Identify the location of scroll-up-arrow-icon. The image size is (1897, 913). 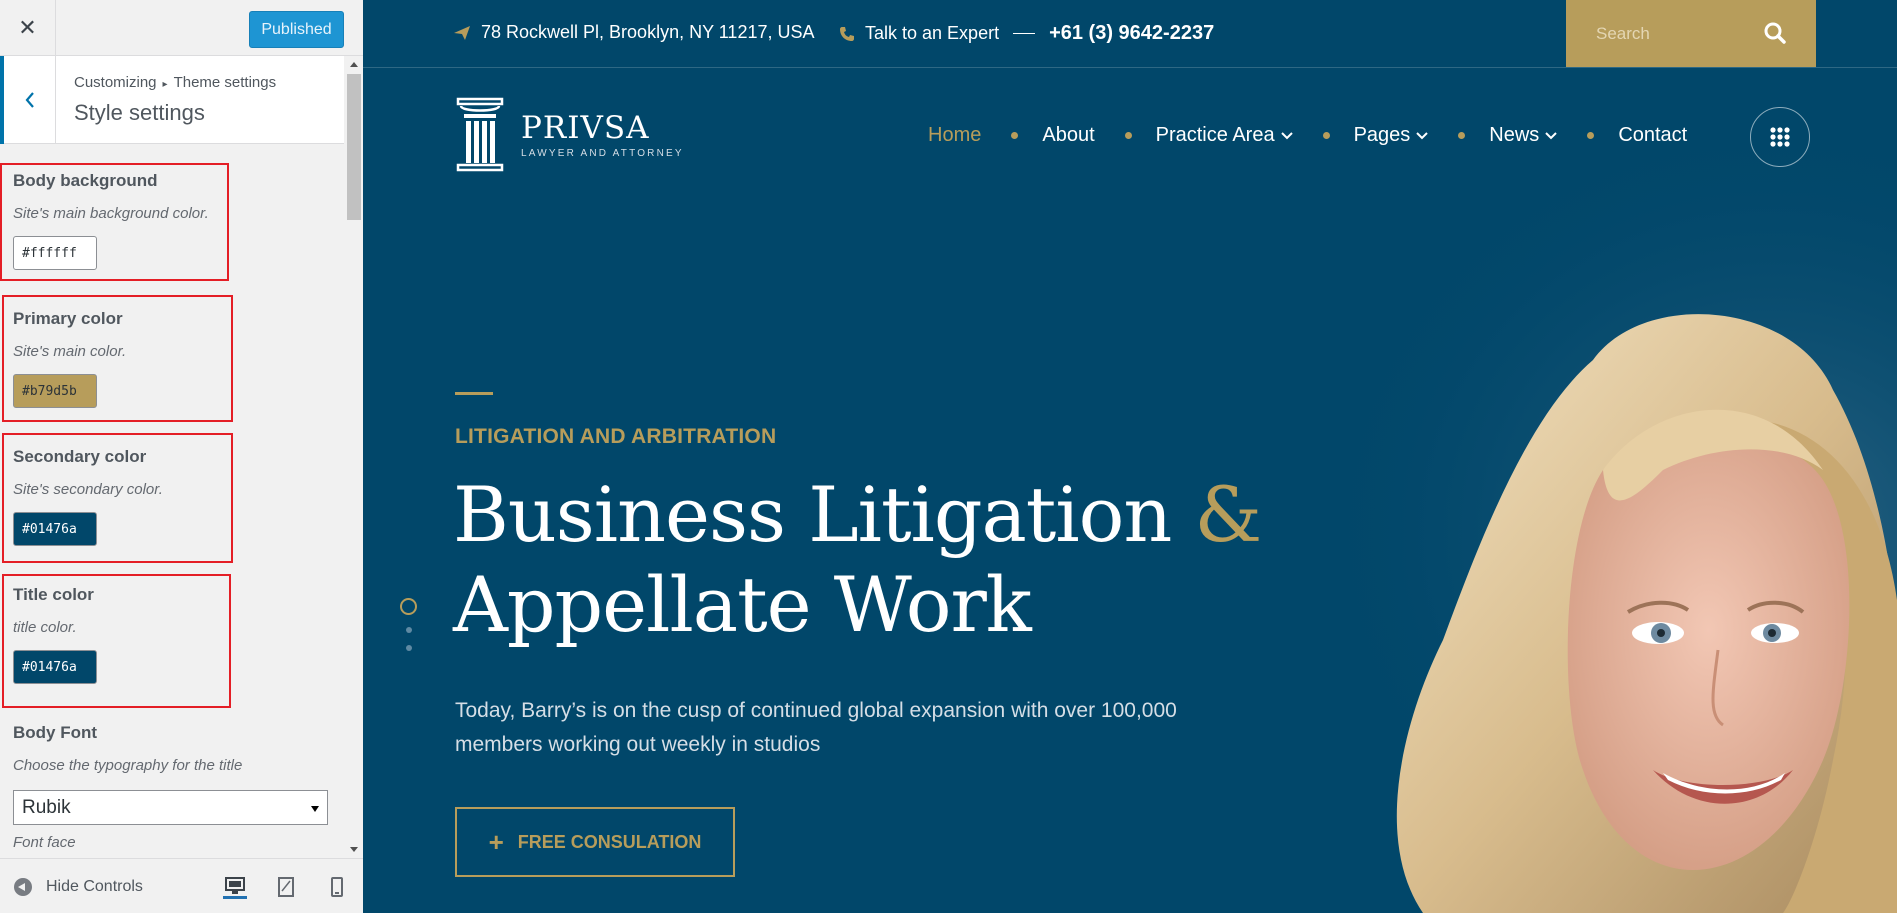
(354, 64).